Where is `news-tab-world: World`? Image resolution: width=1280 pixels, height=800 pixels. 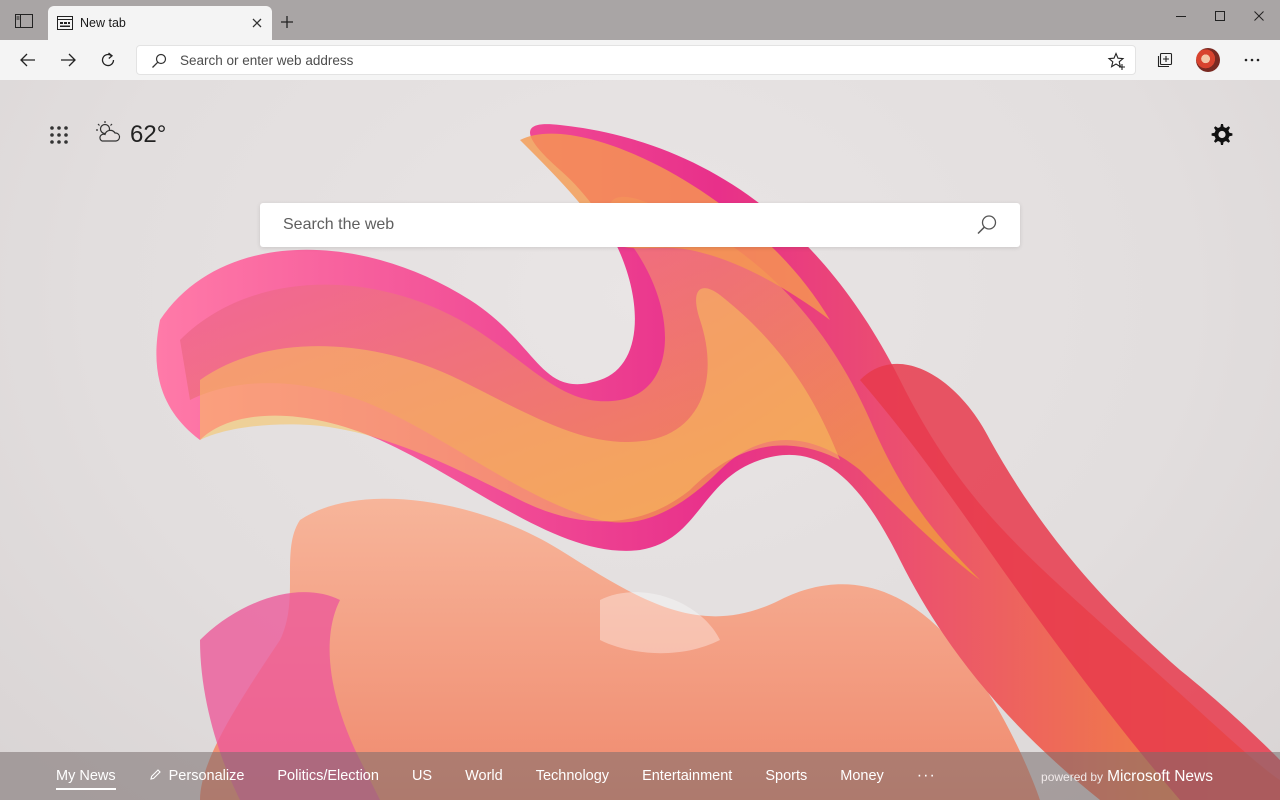 news-tab-world: World is located at coordinates (484, 776).